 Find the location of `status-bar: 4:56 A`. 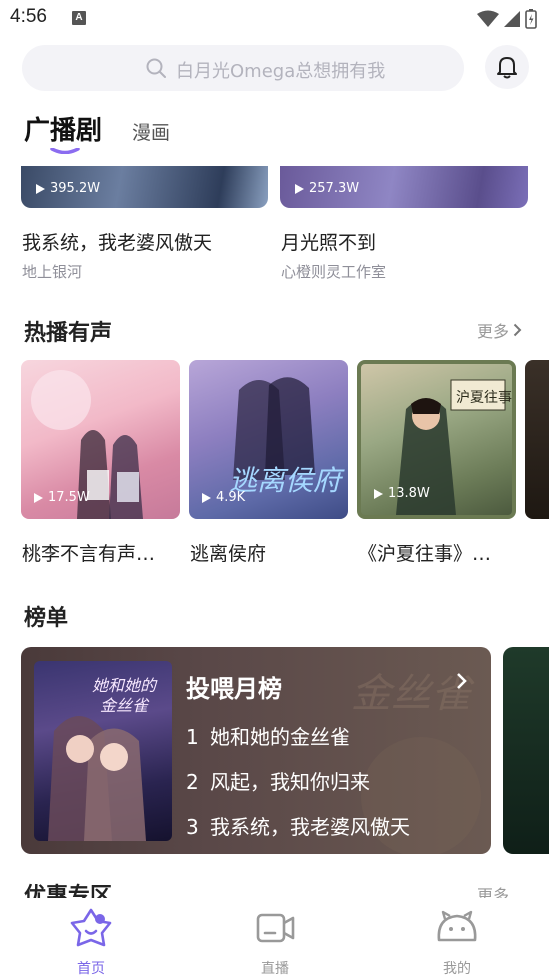

status-bar: 4:56 A is located at coordinates (274, 18).